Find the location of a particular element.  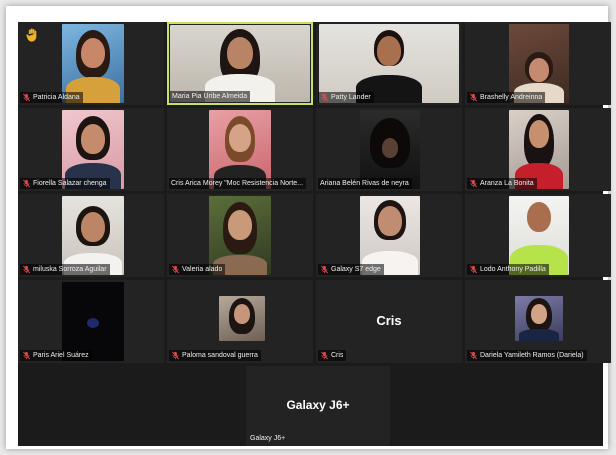

participant-tile-dariela-yamileth-ramos: Dariela Yamileth Ramos (Dariela) is located at coordinates (538, 321).